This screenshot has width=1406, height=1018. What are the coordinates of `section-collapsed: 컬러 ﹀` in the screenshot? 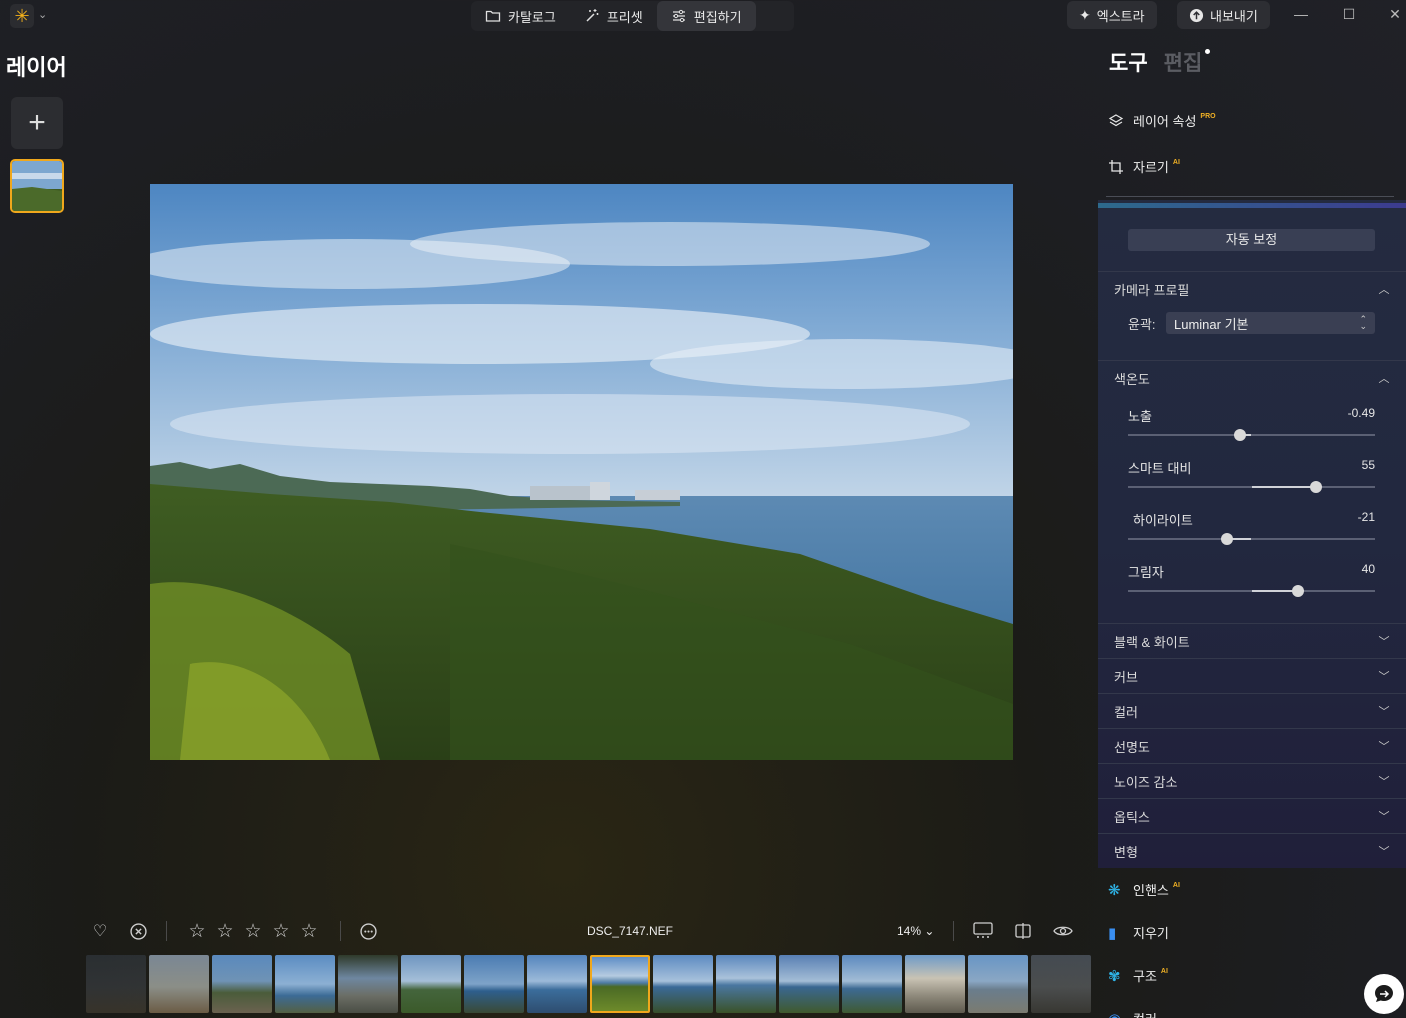 It's located at (1252, 710).